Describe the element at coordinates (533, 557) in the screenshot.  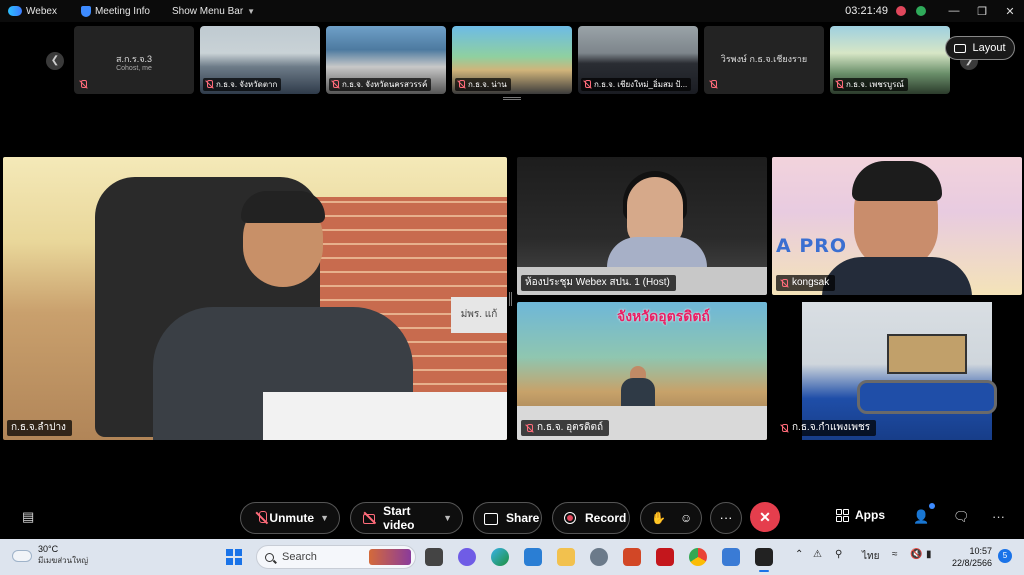
I see `store-icon` at that location.